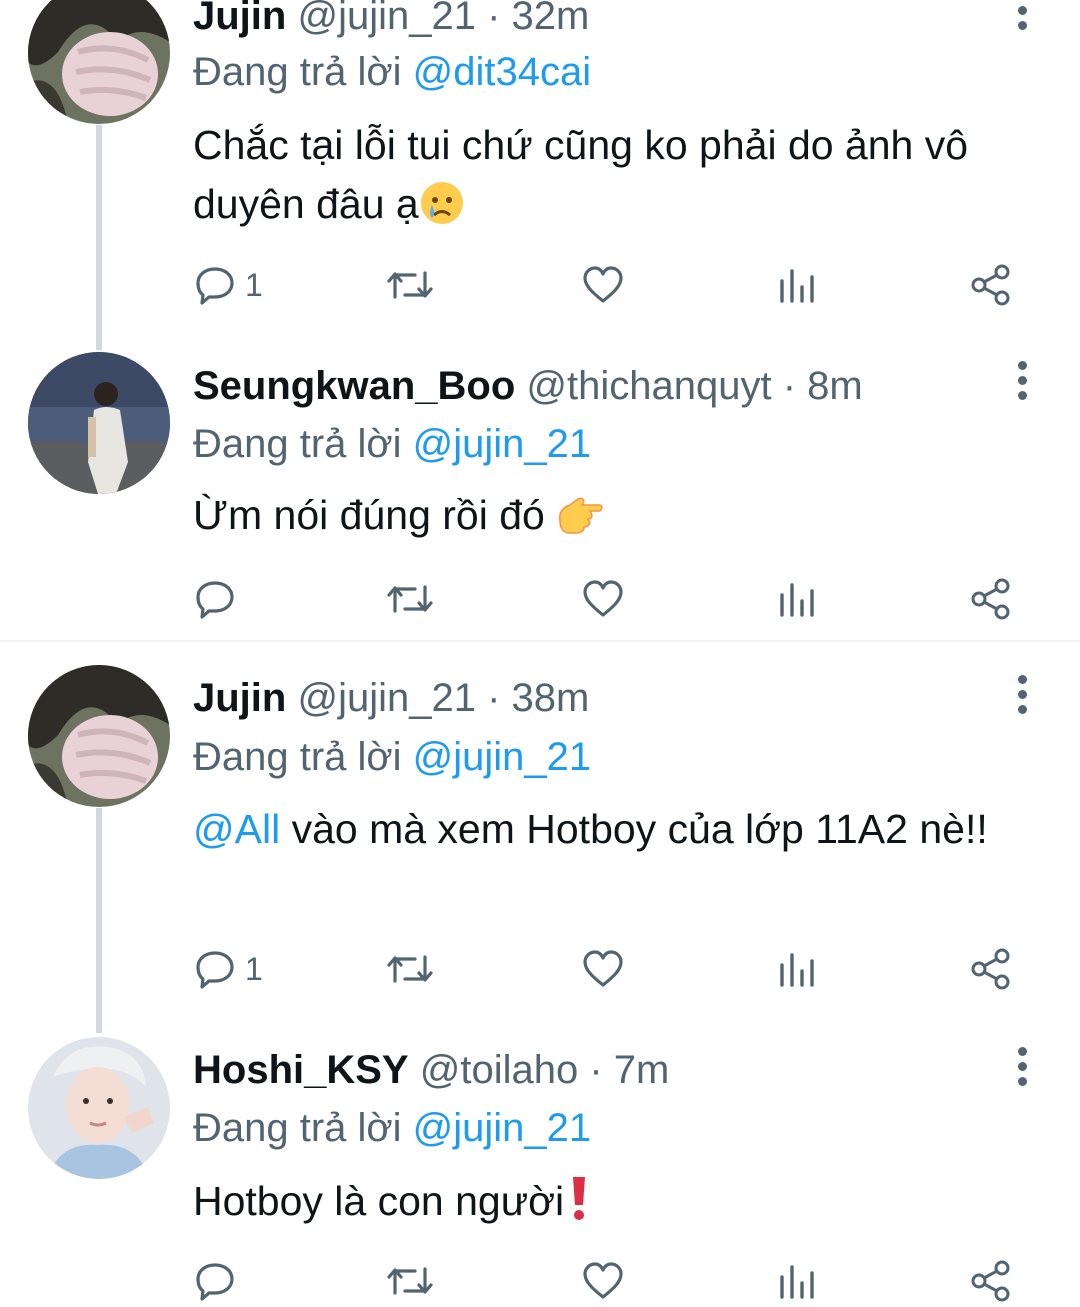  I want to click on thread-line, so click(99, 237).